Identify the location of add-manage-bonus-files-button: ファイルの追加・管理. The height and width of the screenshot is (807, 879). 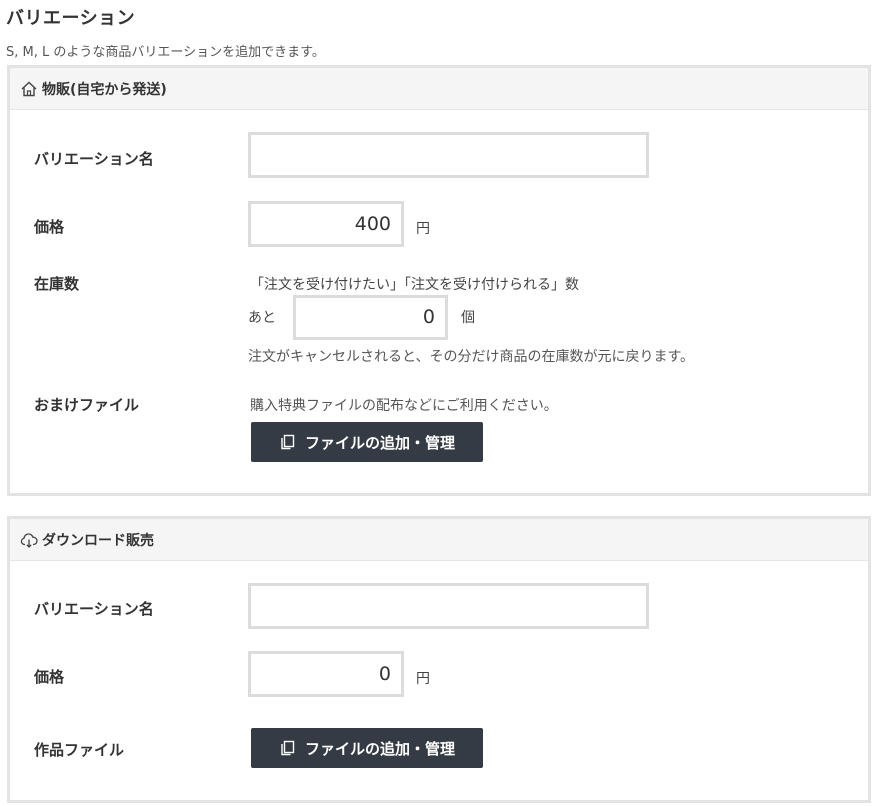
(367, 442).